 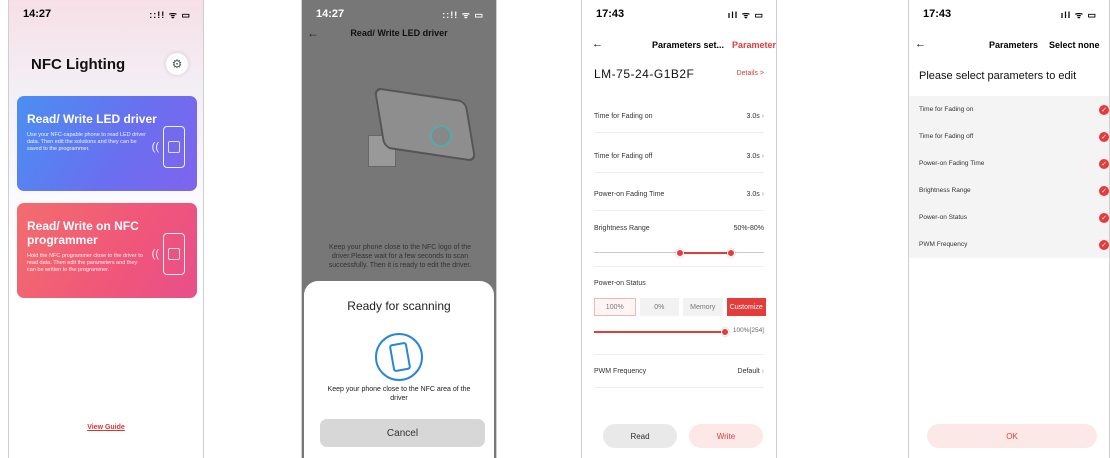 I want to click on power-on-slider-value: 100%[254], so click(x=748, y=330).